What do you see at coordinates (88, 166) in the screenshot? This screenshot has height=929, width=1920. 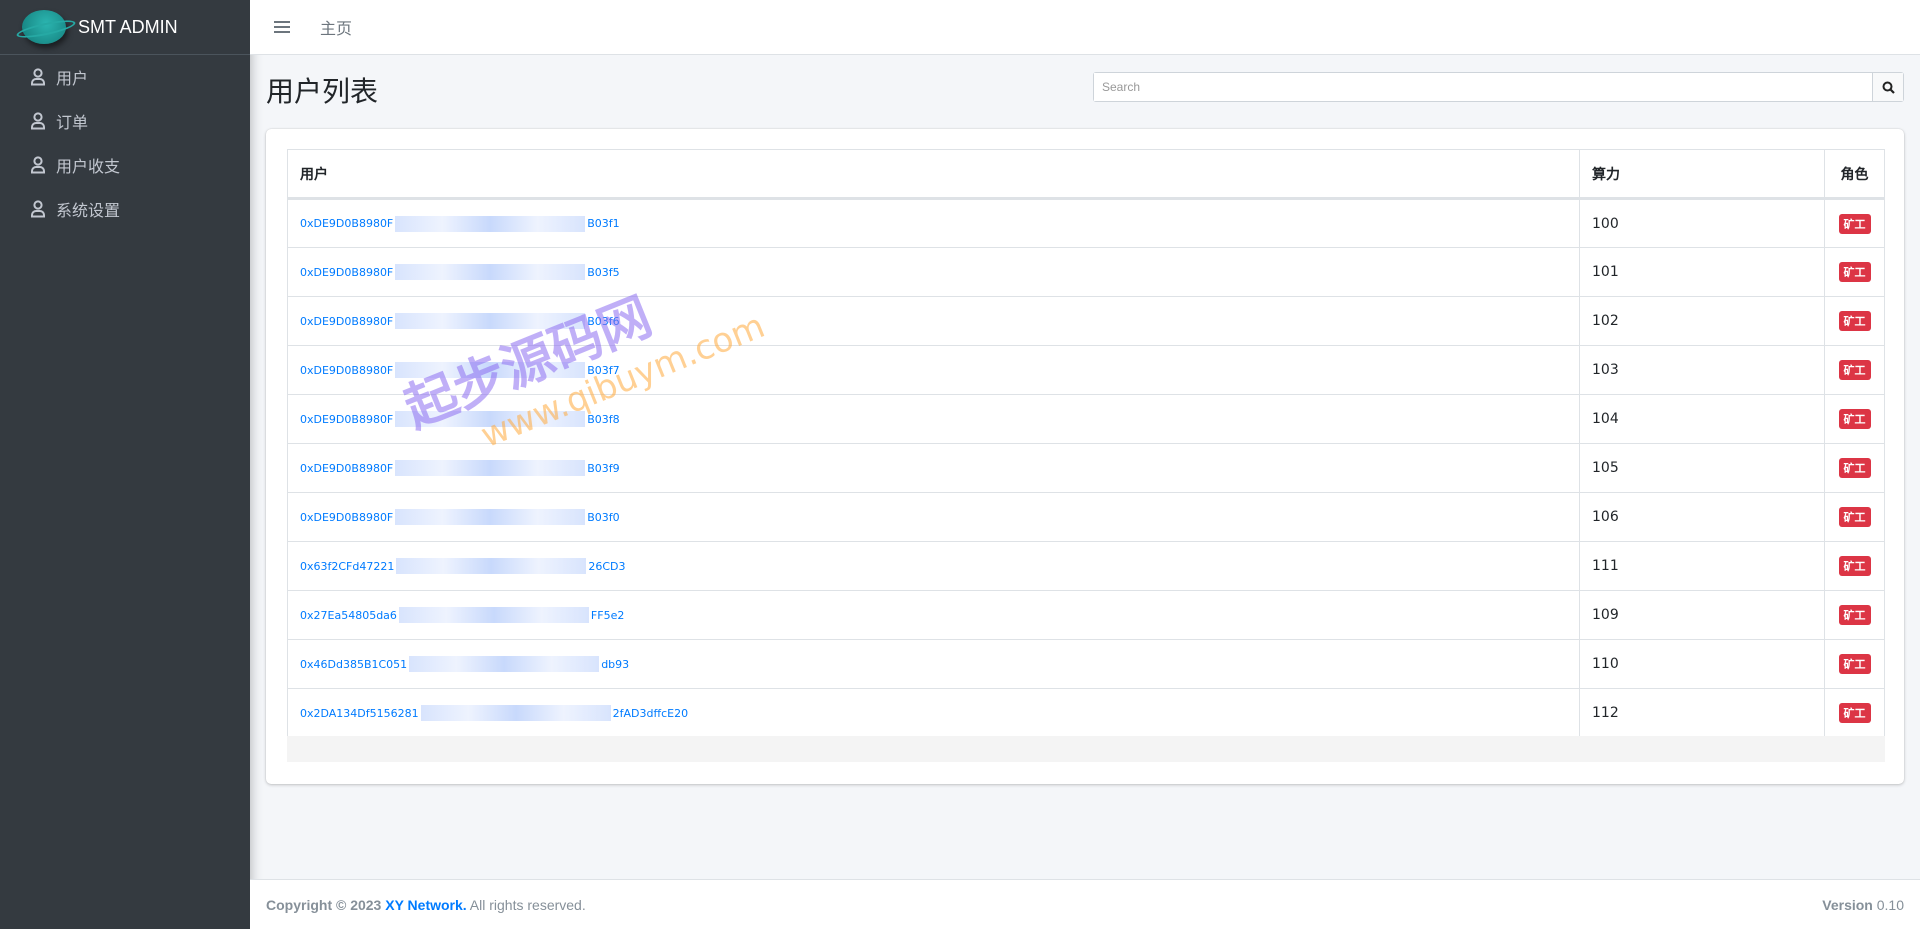 I see `sidebar-item-label: 用户收支` at bounding box center [88, 166].